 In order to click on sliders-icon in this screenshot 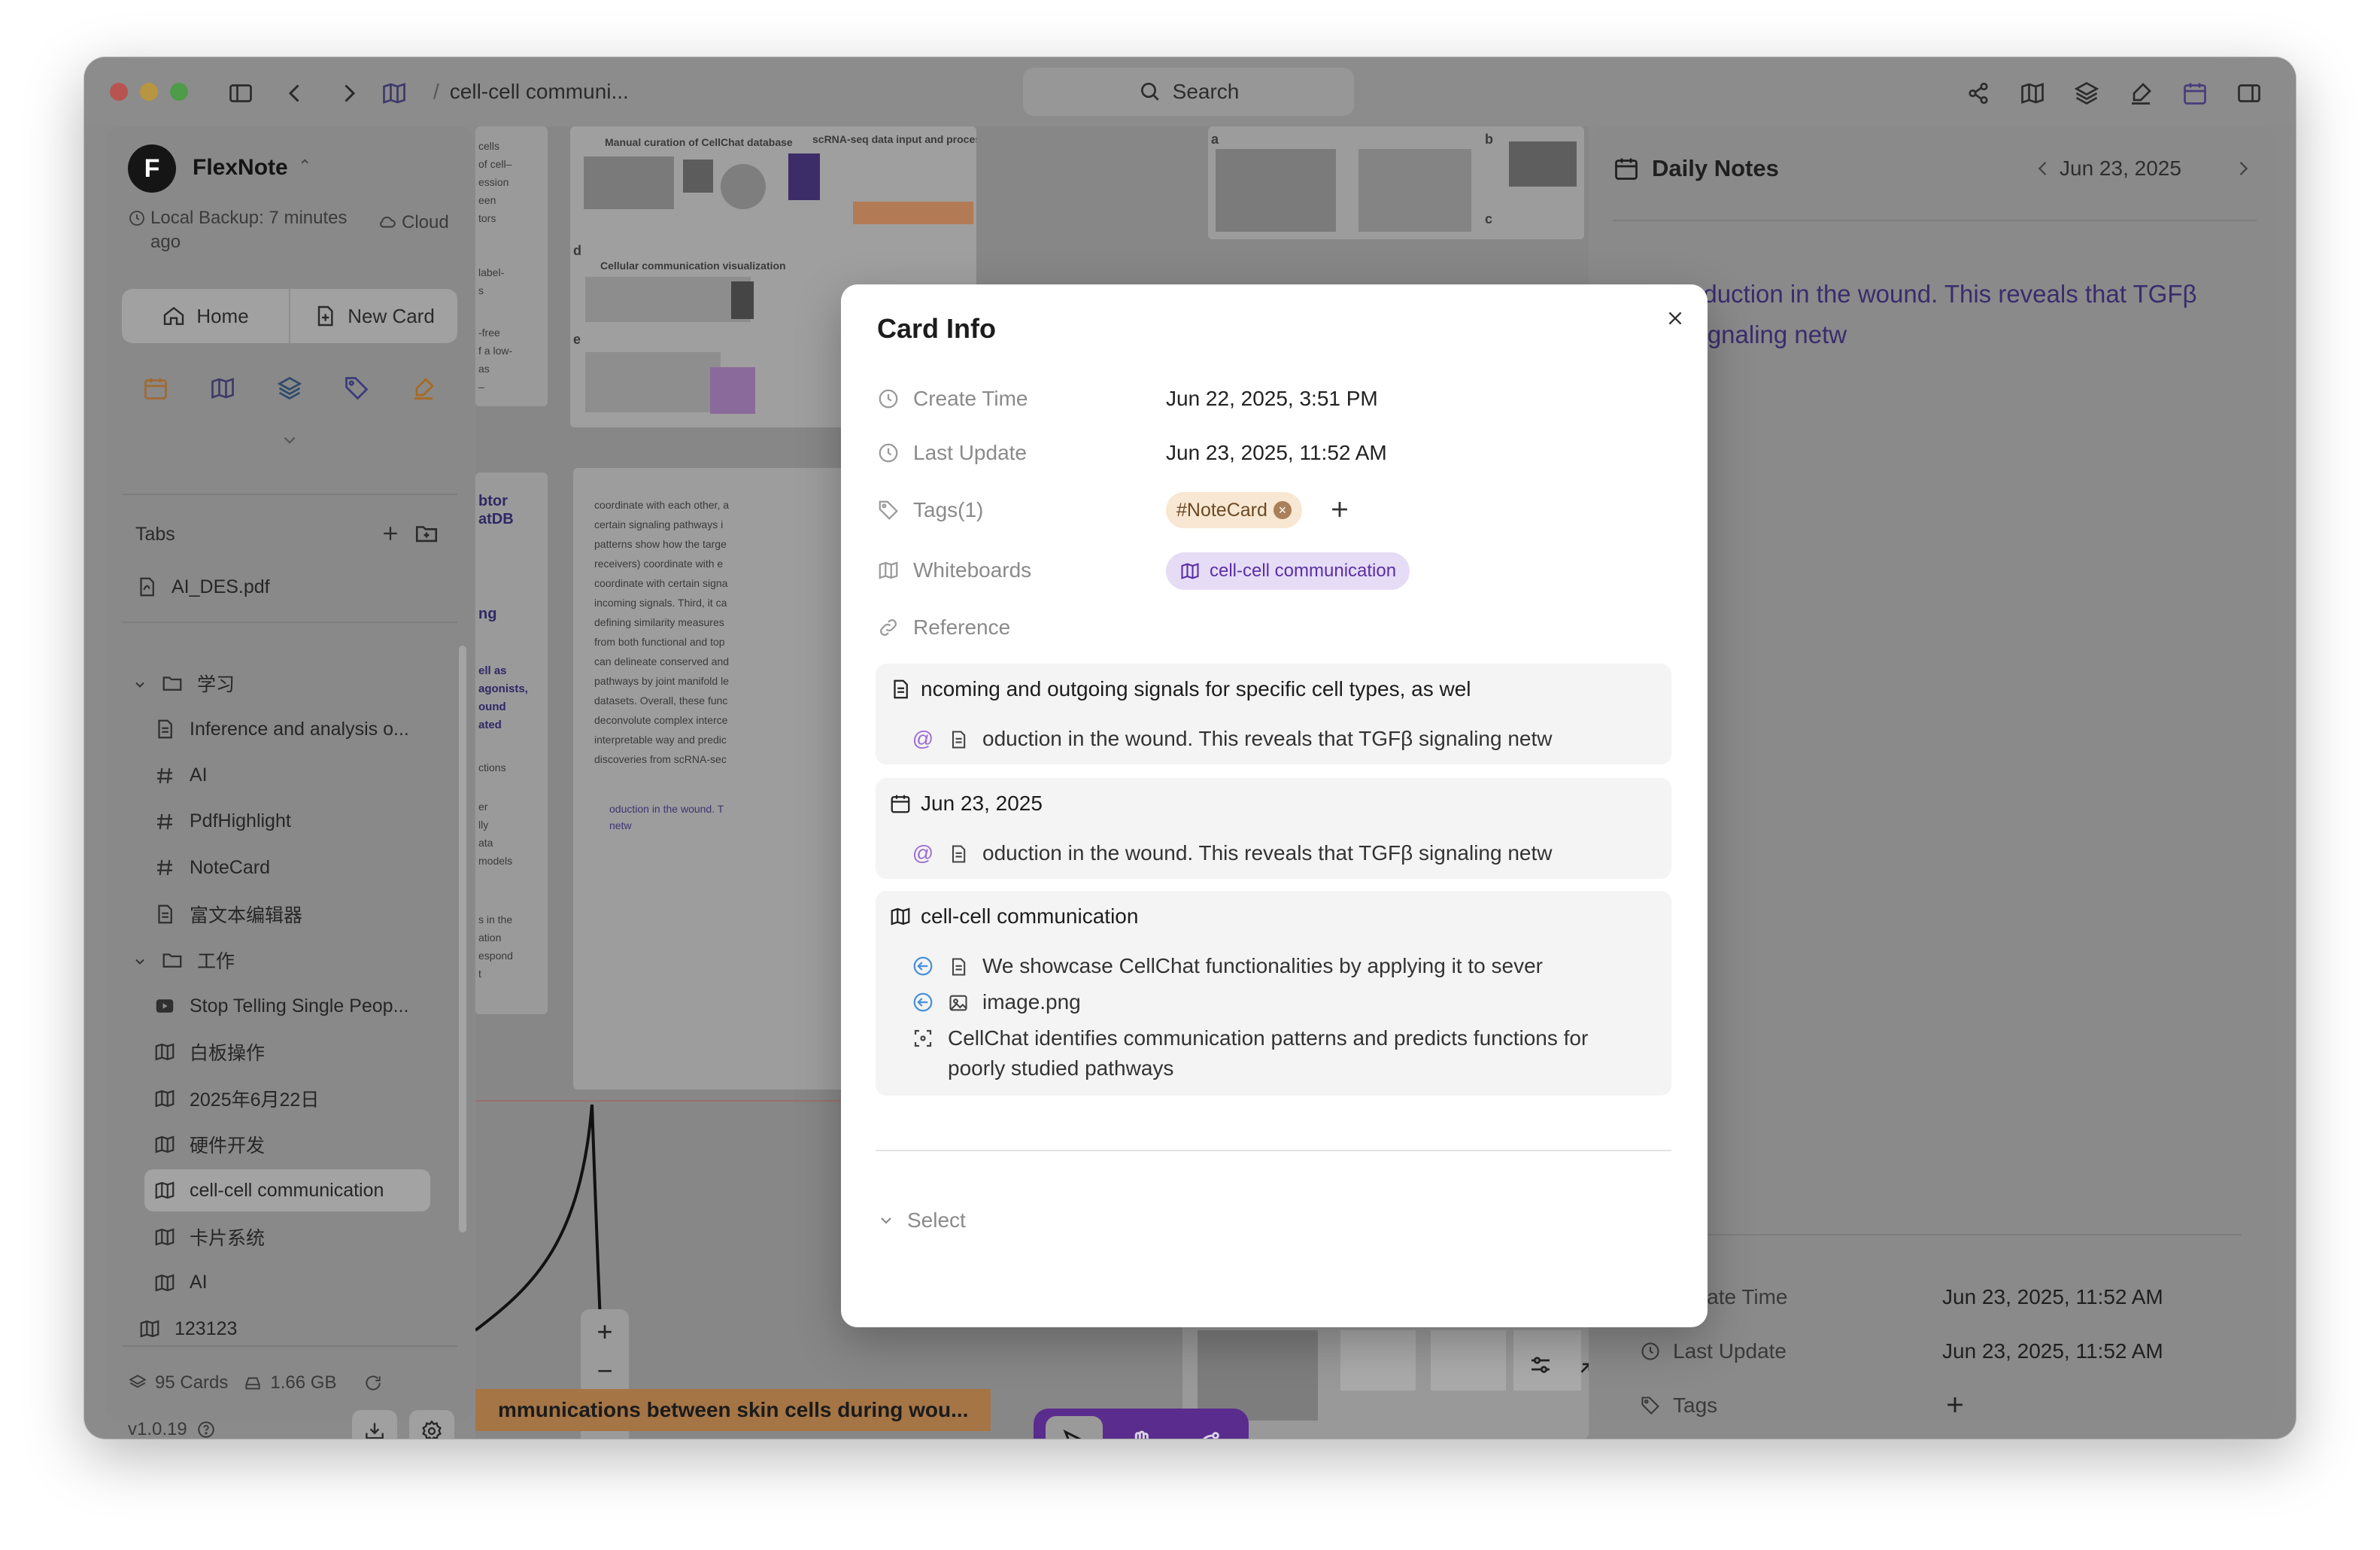, I will do `click(1540, 1364)`.